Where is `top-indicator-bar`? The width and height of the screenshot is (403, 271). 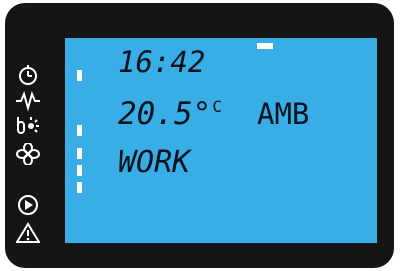 top-indicator-bar is located at coordinates (265, 46).